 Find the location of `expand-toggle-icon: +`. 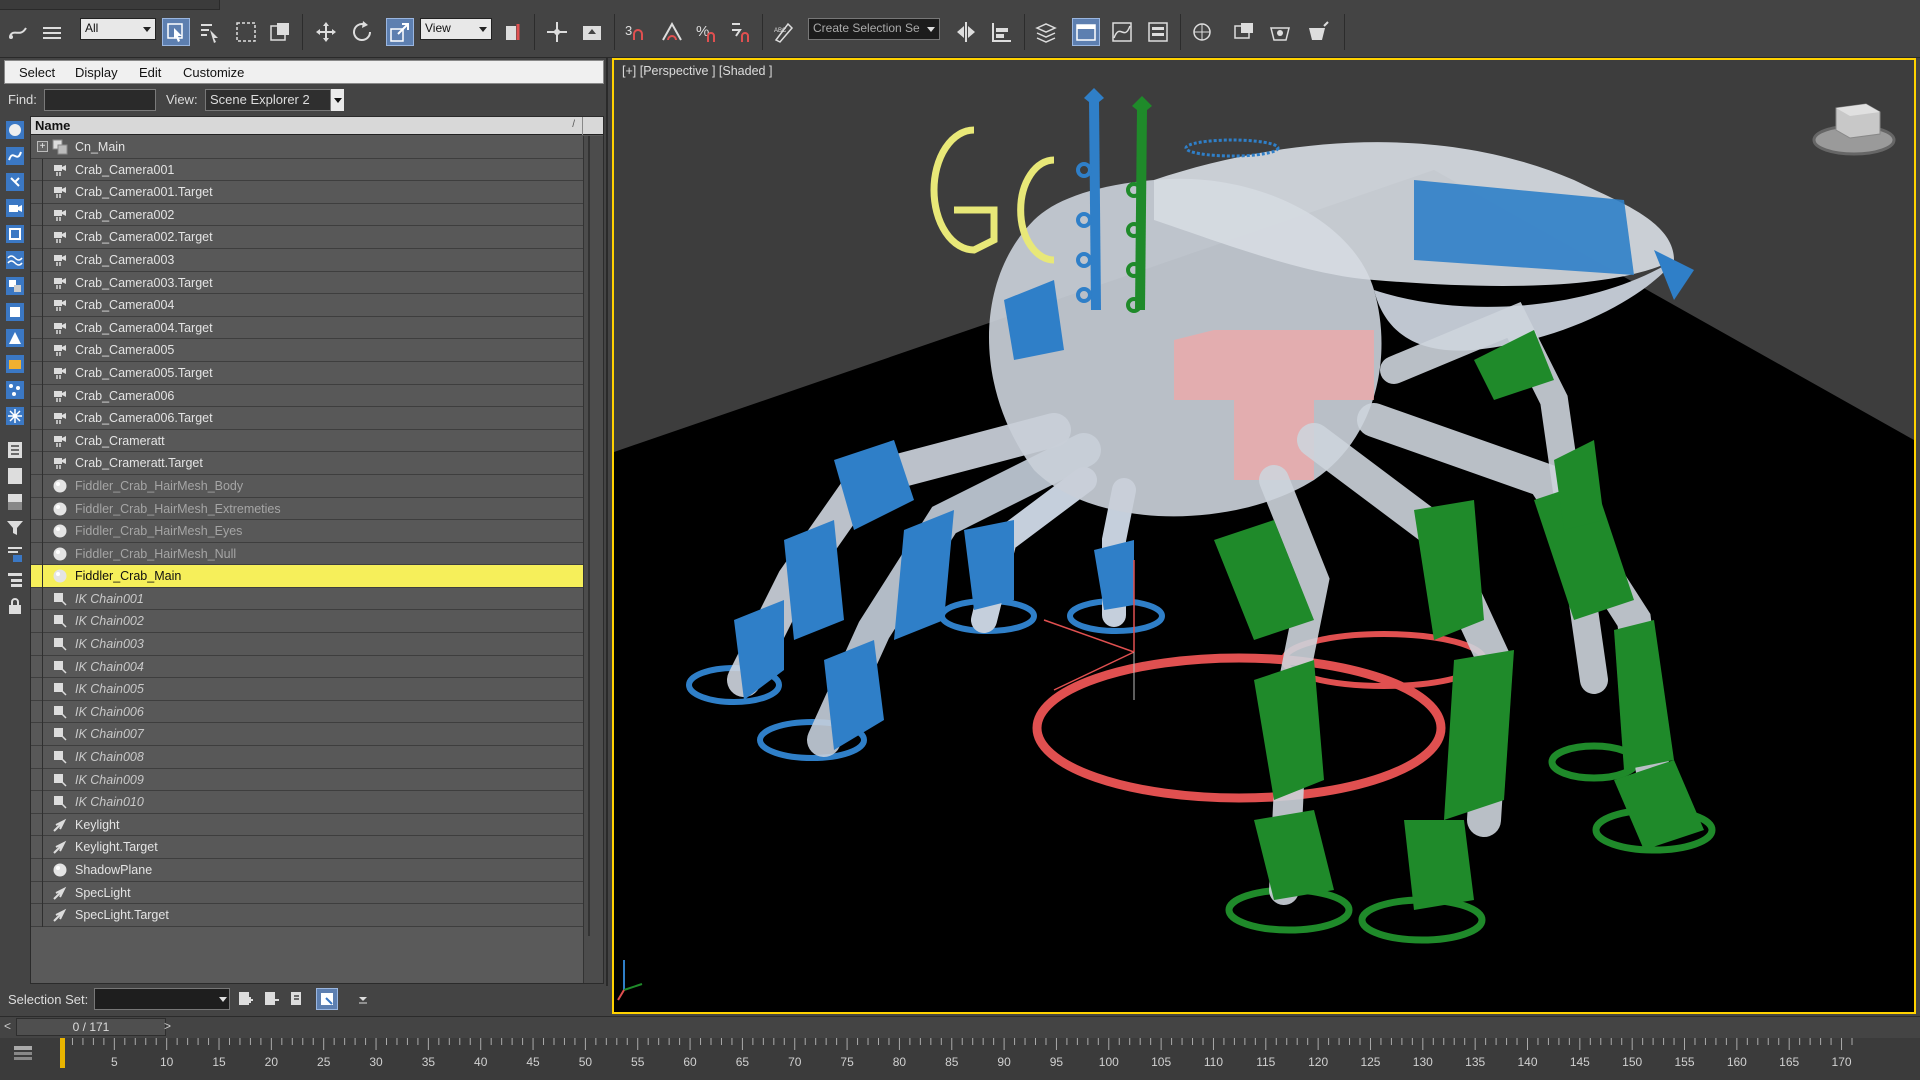

expand-toggle-icon: + is located at coordinates (42, 146).